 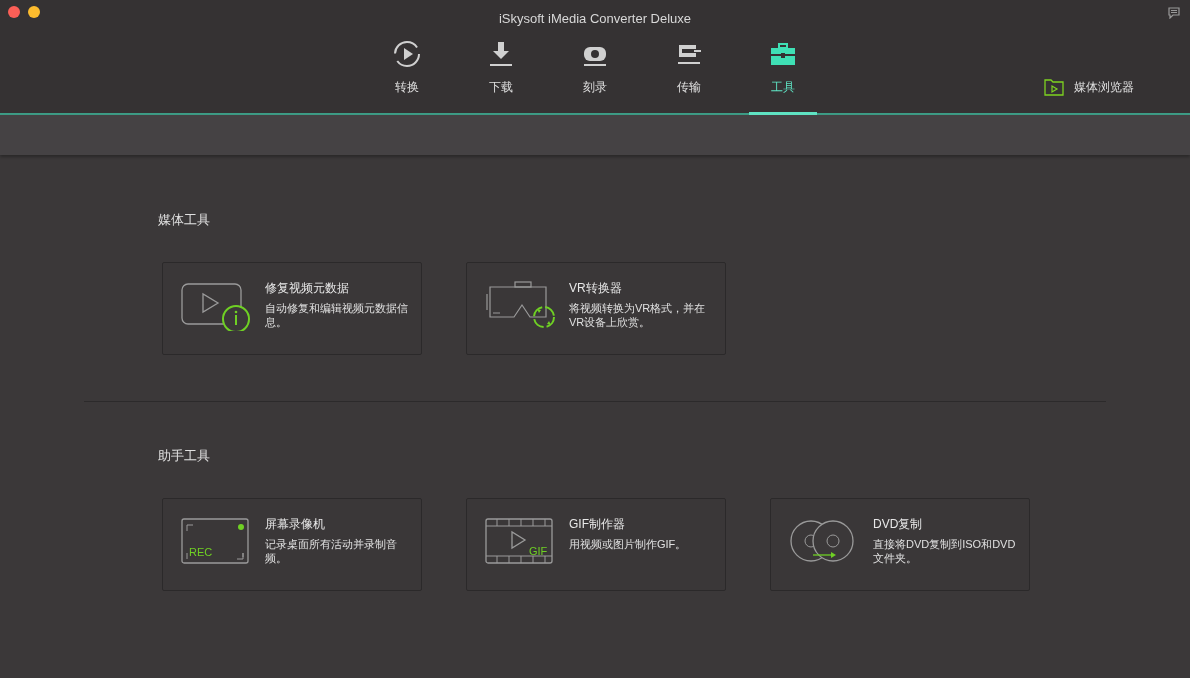 What do you see at coordinates (638, 315) in the screenshot?
I see `tool-description: 将视频转换为VR格式，并在VR设备上欣赏。` at bounding box center [638, 315].